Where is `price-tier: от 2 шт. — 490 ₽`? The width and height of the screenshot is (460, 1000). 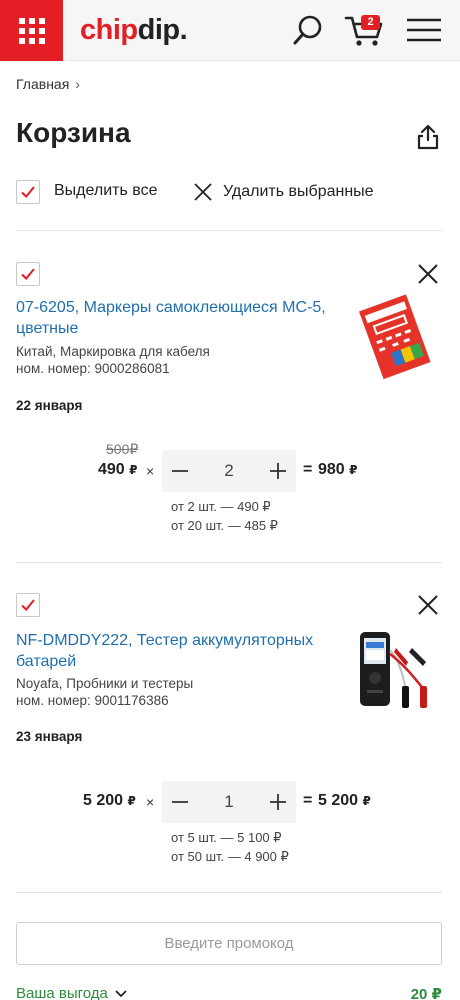 price-tier: от 2 шт. — 490 ₽ is located at coordinates (221, 506).